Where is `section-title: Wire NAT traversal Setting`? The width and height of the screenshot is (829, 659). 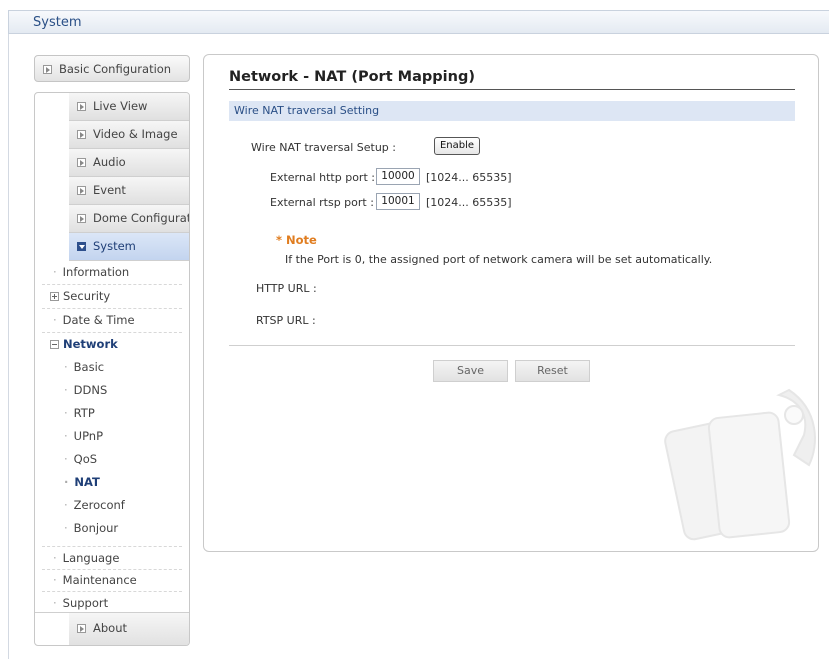
section-title: Wire NAT traversal Setting is located at coordinates (307, 110).